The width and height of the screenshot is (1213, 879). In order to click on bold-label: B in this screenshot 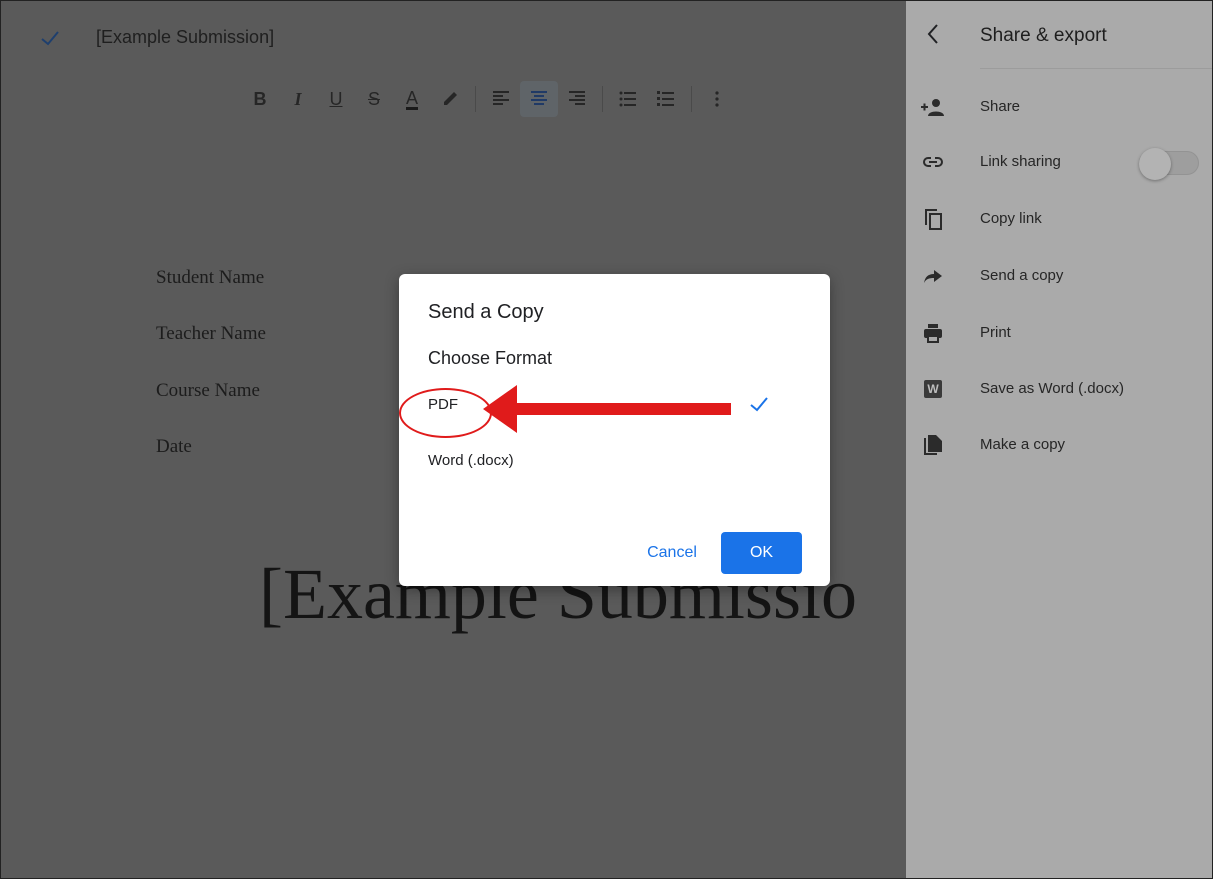, I will do `click(260, 98)`.